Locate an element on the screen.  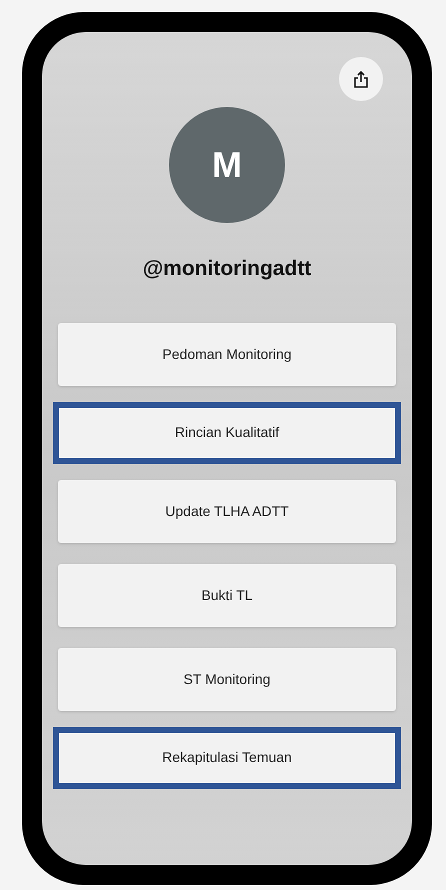
link-button: Rekapitulasi Temuan is located at coordinates (227, 757).